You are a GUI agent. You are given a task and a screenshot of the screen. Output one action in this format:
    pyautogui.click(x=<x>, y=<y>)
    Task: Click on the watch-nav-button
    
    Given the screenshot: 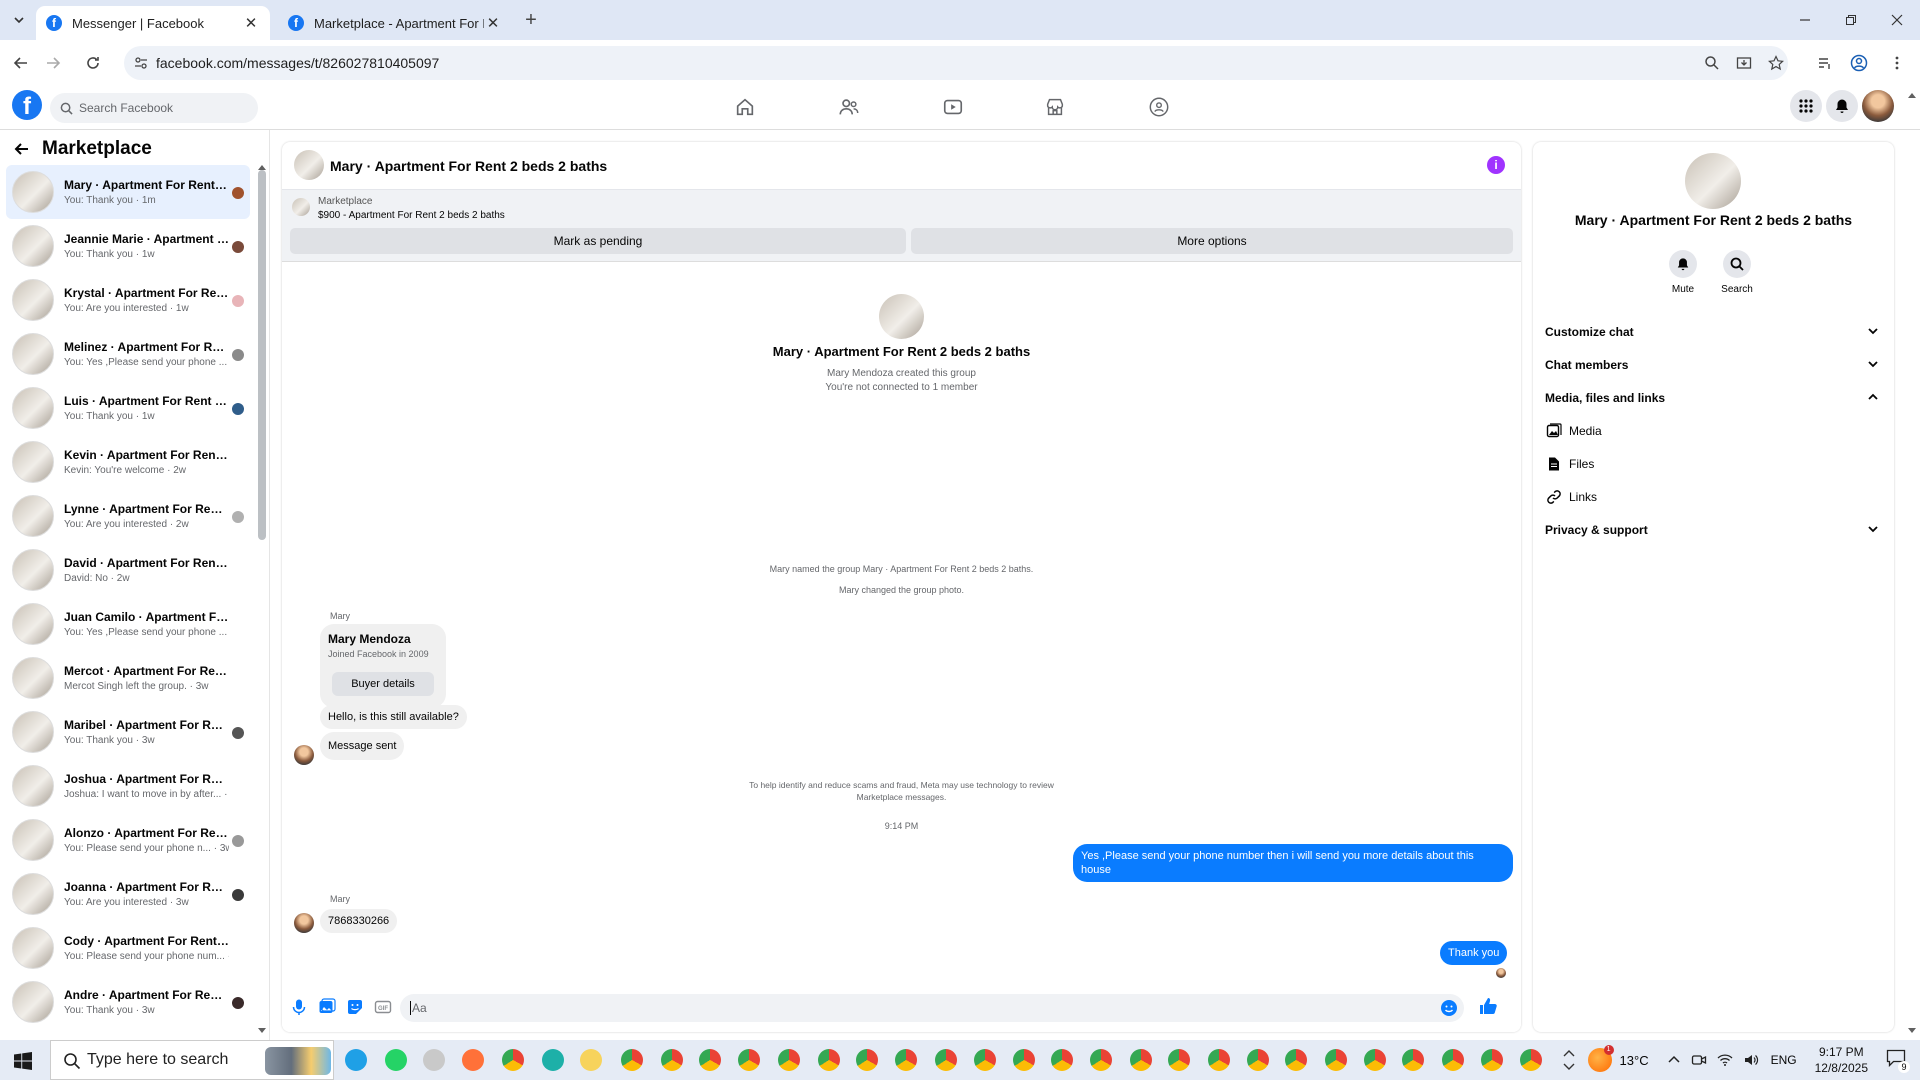 What is the action you would take?
    pyautogui.click(x=954, y=108)
    